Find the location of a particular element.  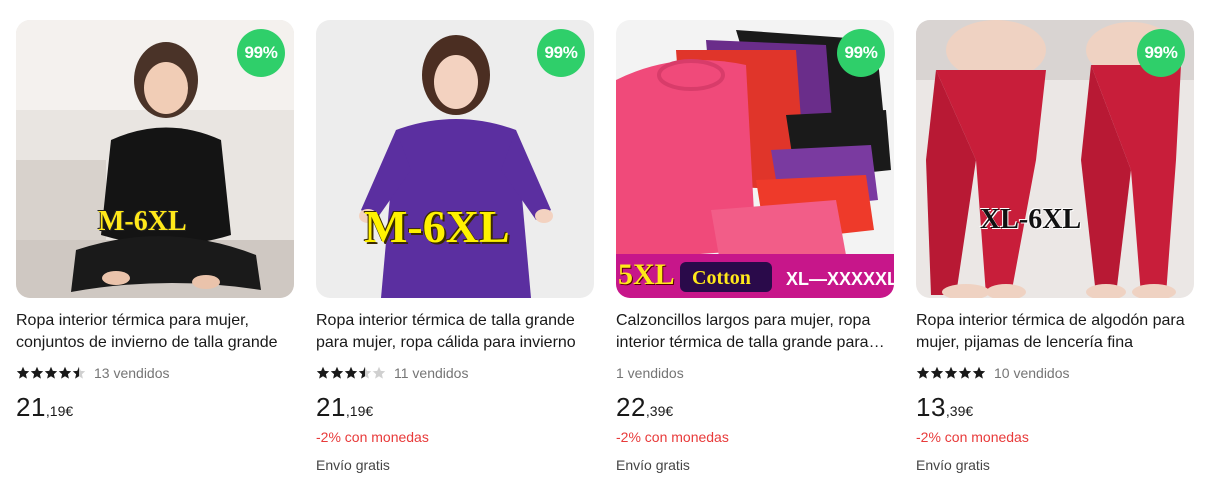

price: 22,39€ is located at coordinates (755, 407).